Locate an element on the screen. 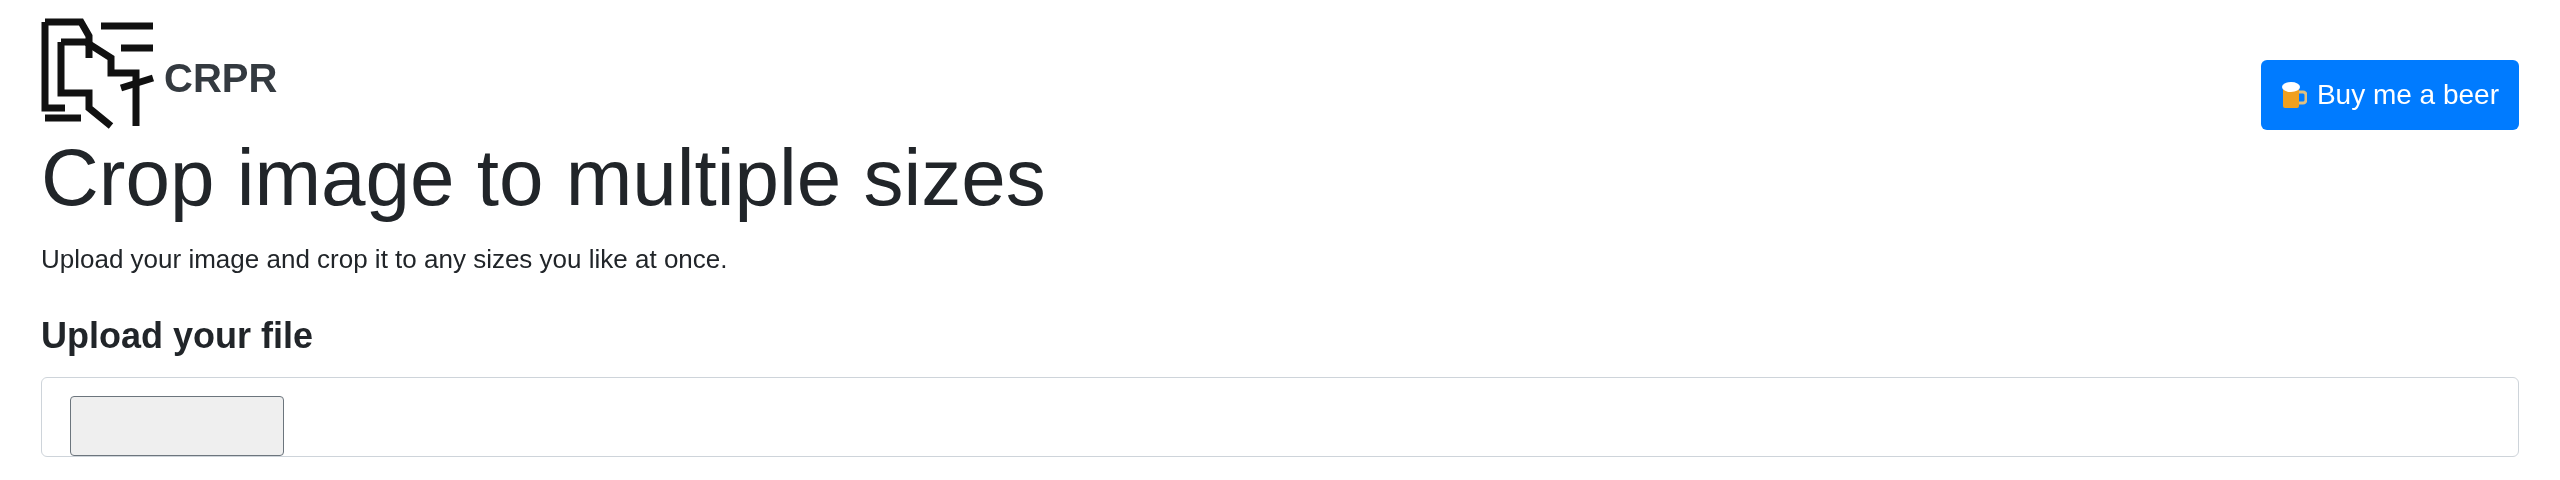 The width and height of the screenshot is (2560, 480). beer-mug-icon is located at coordinates (2293, 95).